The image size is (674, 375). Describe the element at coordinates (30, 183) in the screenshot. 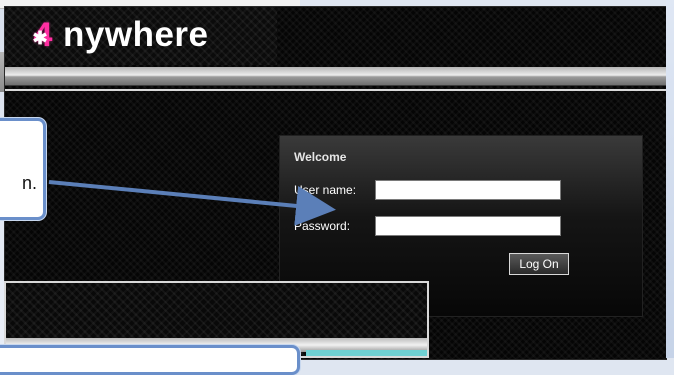

I see `callout-main-text: n.` at that location.